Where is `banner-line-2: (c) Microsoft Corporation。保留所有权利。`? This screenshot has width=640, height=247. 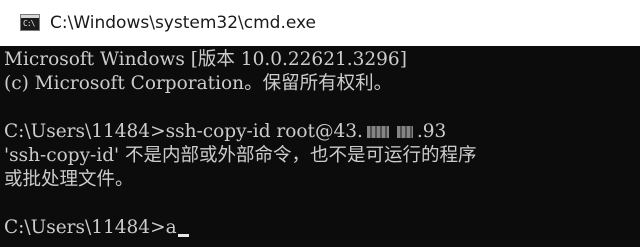 banner-line-2: (c) Microsoft Corporation。保留所有权利。 is located at coordinates (198, 83).